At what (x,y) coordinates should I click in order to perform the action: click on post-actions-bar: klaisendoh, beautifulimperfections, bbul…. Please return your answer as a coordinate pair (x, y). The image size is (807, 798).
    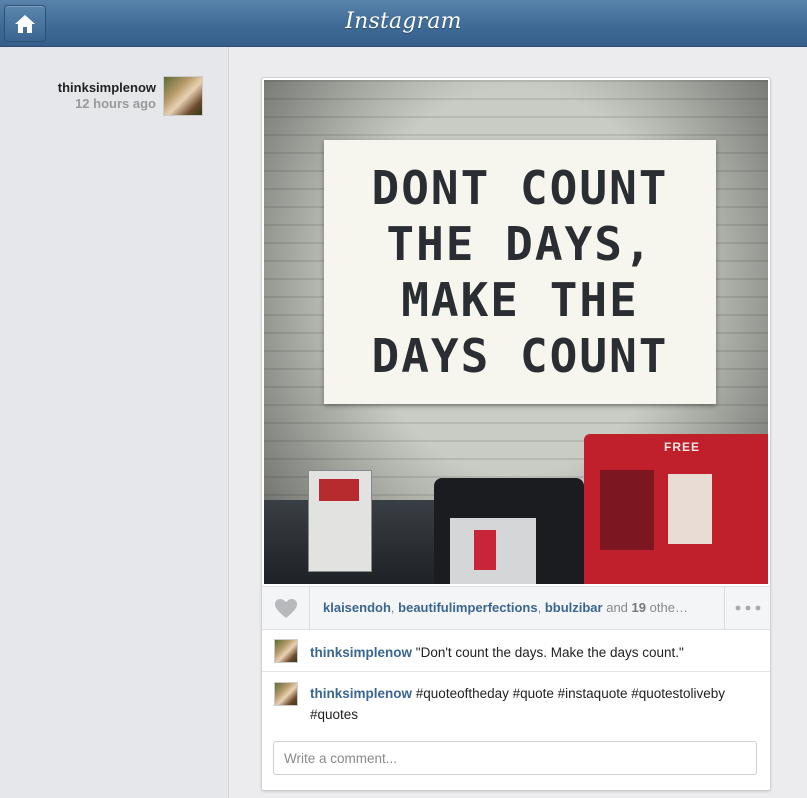
    Looking at the image, I should click on (516, 608).